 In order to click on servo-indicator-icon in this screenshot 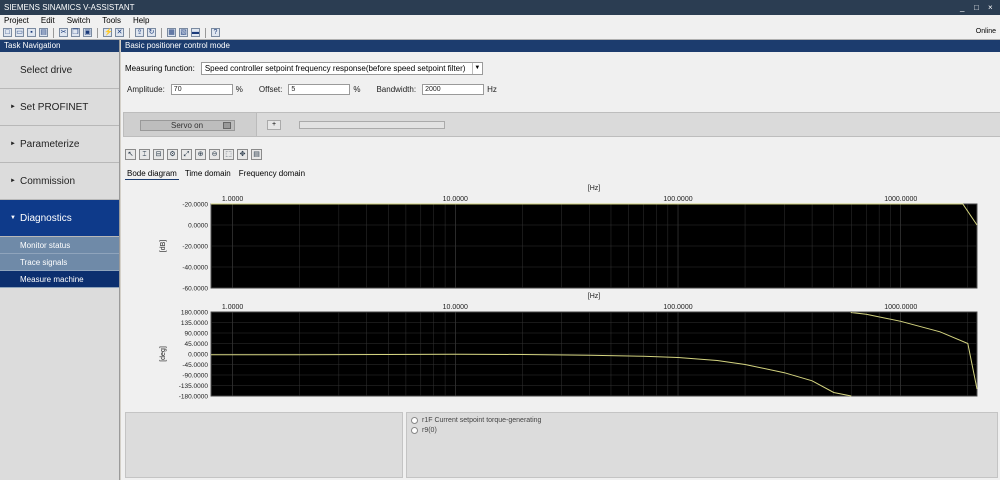, I will do `click(227, 125)`.